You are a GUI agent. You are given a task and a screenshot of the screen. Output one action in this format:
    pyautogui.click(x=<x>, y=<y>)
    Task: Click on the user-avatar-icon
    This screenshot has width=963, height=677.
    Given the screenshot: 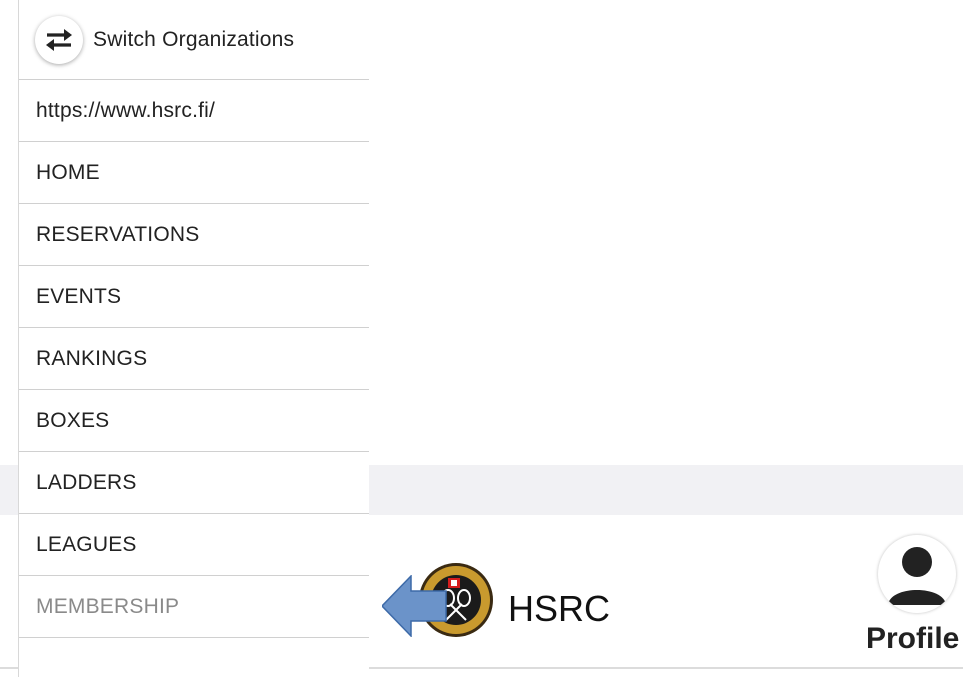 What is the action you would take?
    pyautogui.click(x=917, y=574)
    